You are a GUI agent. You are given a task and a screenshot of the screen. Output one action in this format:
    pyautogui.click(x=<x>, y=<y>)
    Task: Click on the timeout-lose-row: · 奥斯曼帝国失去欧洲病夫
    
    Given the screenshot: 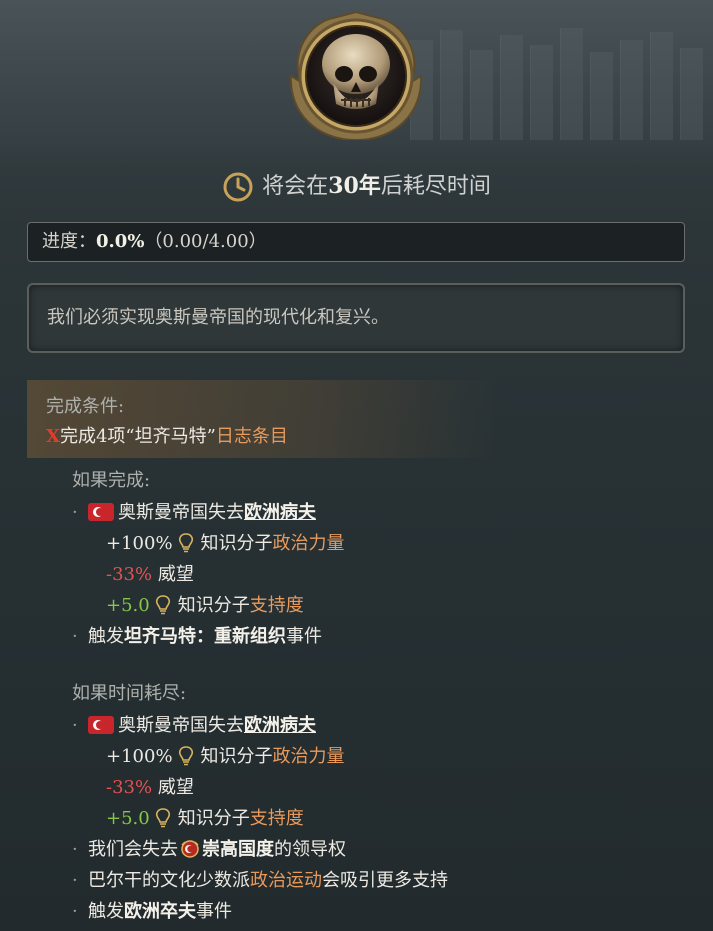 What is the action you would take?
    pyautogui.click(x=194, y=724)
    